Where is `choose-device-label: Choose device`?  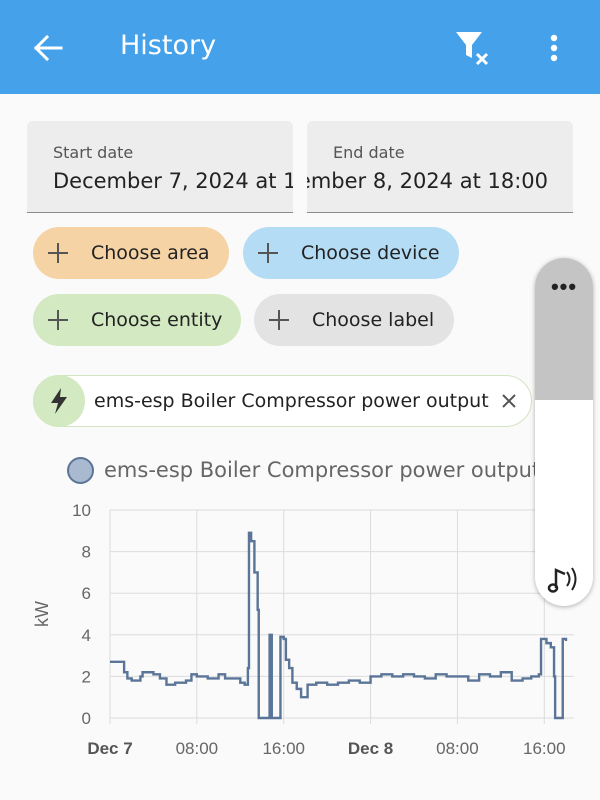
choose-device-label: Choose device is located at coordinates (370, 253).